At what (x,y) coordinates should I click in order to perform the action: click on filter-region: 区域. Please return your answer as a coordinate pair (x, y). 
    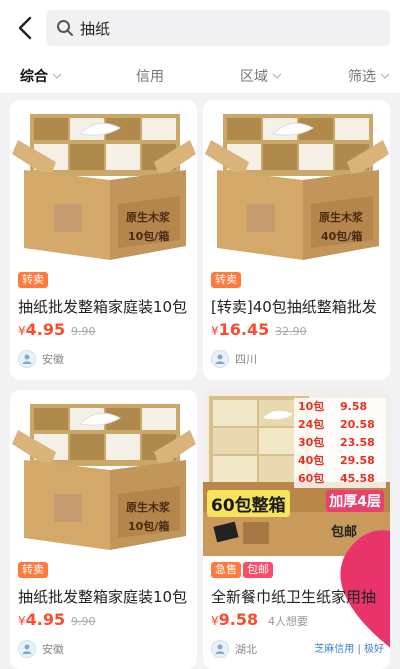
    Looking at the image, I should click on (261, 76).